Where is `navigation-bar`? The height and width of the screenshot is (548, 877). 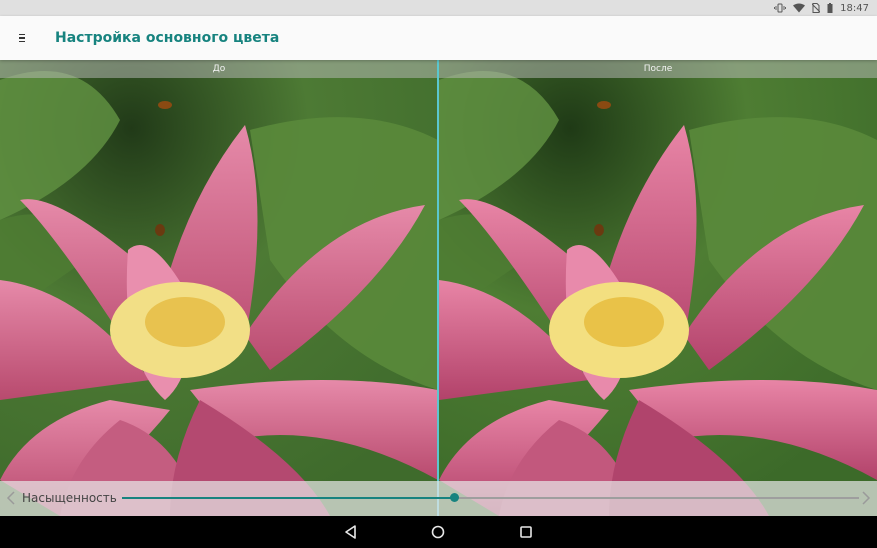
navigation-bar is located at coordinates (438, 532).